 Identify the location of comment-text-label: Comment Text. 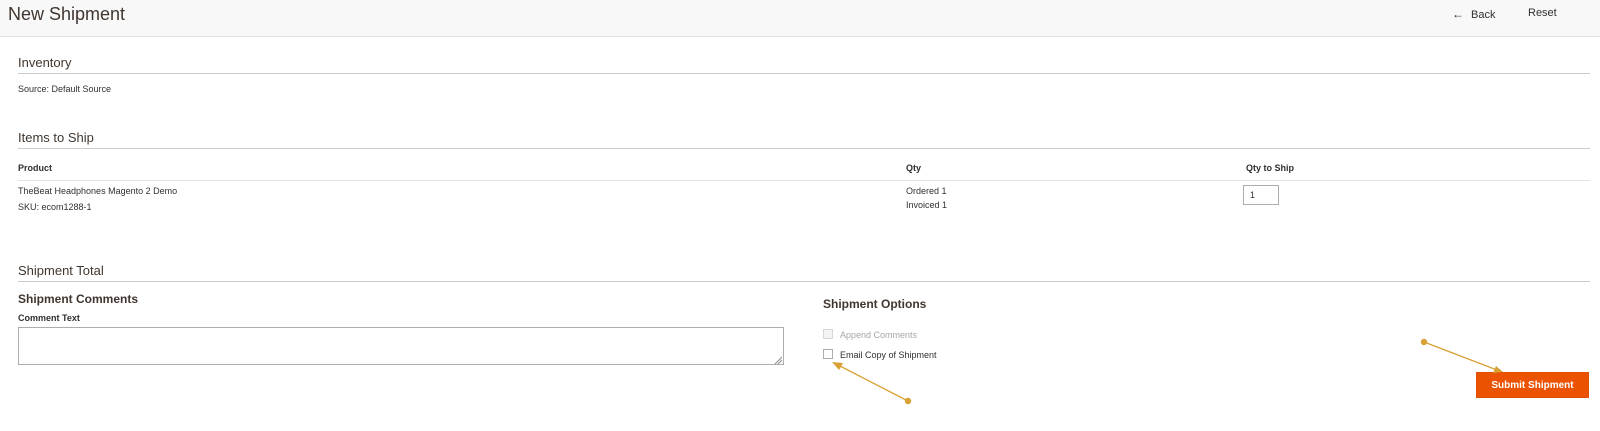
(49, 318).